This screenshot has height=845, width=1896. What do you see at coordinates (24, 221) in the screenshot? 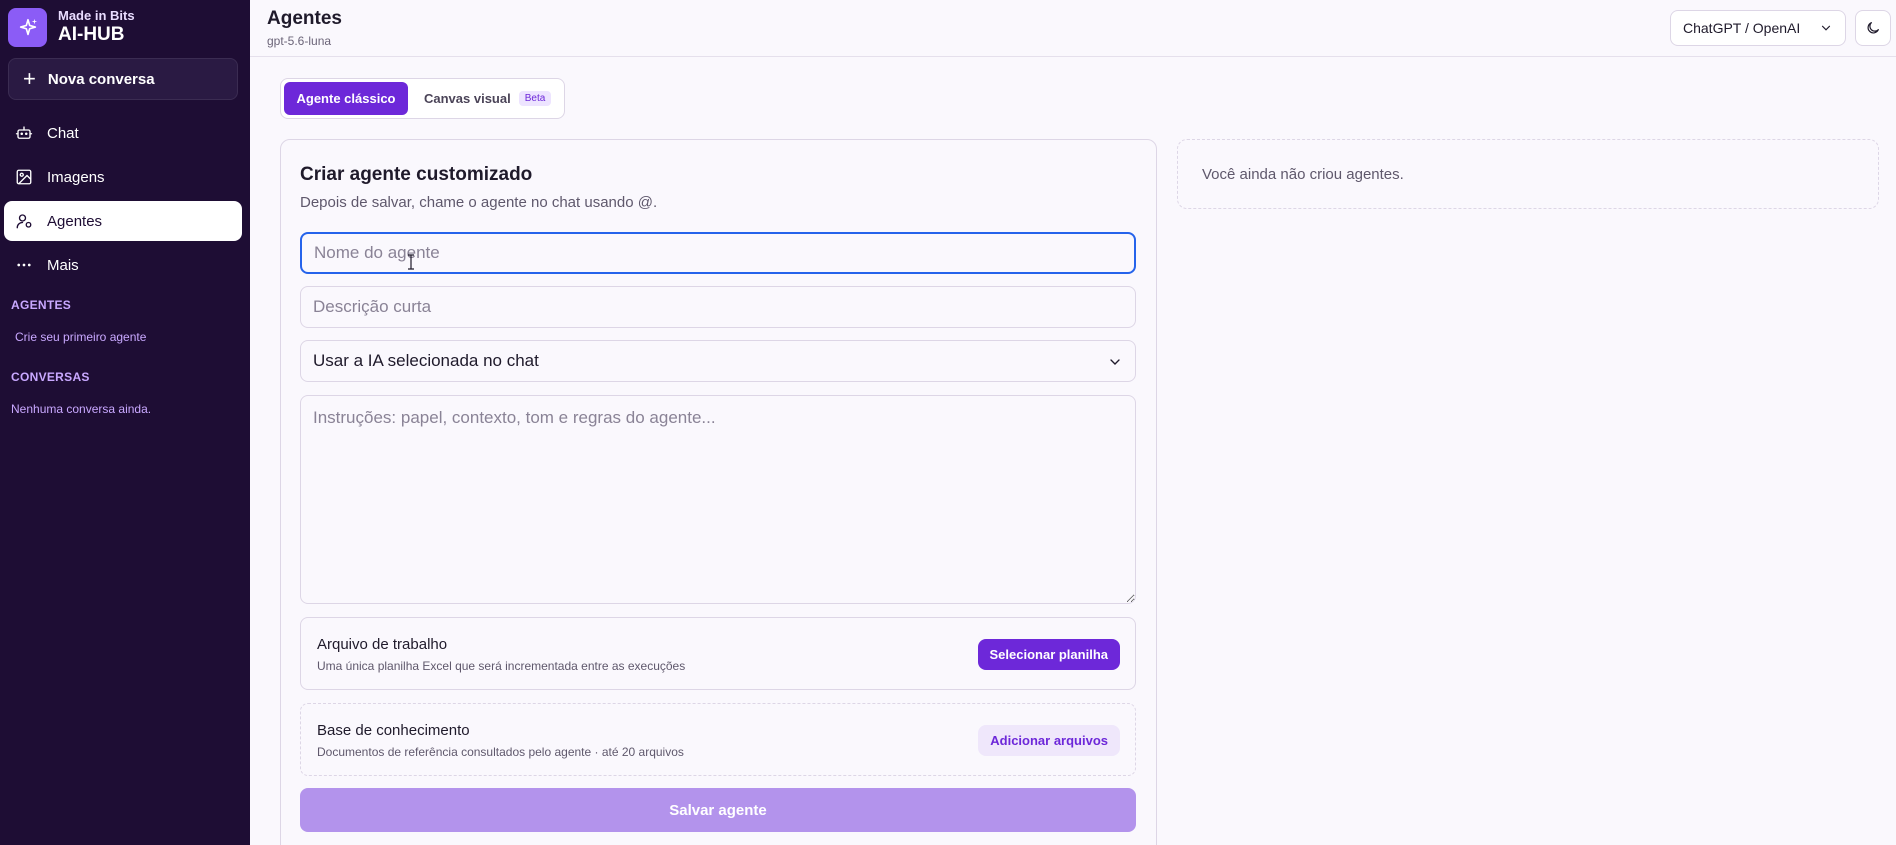
I see `user-icon` at bounding box center [24, 221].